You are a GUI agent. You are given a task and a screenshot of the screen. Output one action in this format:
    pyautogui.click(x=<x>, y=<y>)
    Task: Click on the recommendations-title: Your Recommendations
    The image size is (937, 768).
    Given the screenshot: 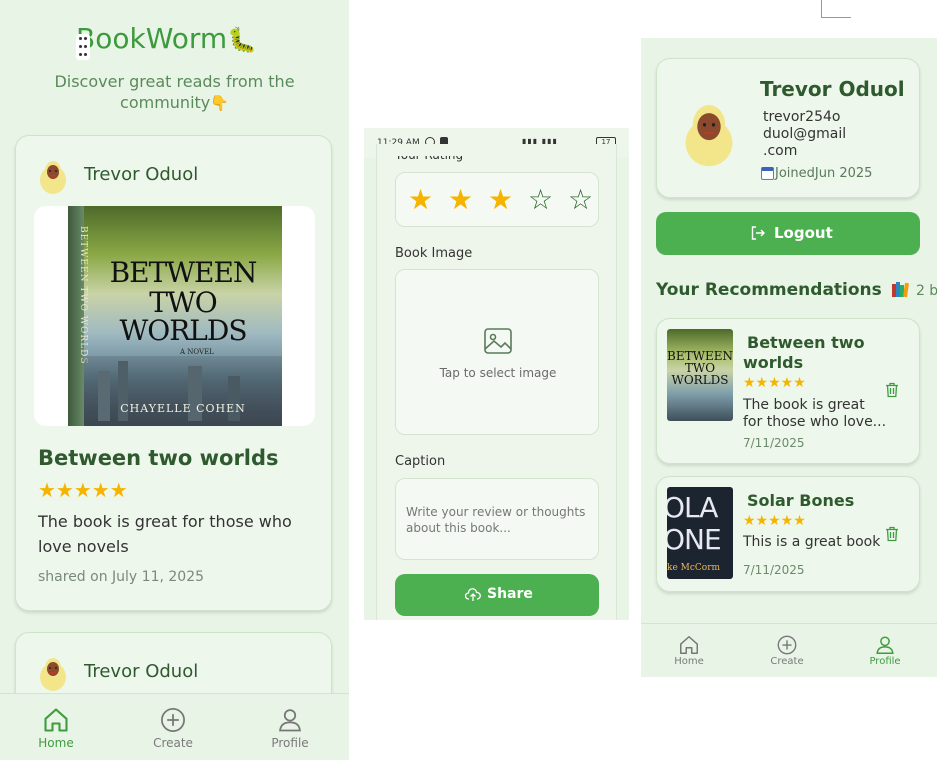 What is the action you would take?
    pyautogui.click(x=769, y=290)
    